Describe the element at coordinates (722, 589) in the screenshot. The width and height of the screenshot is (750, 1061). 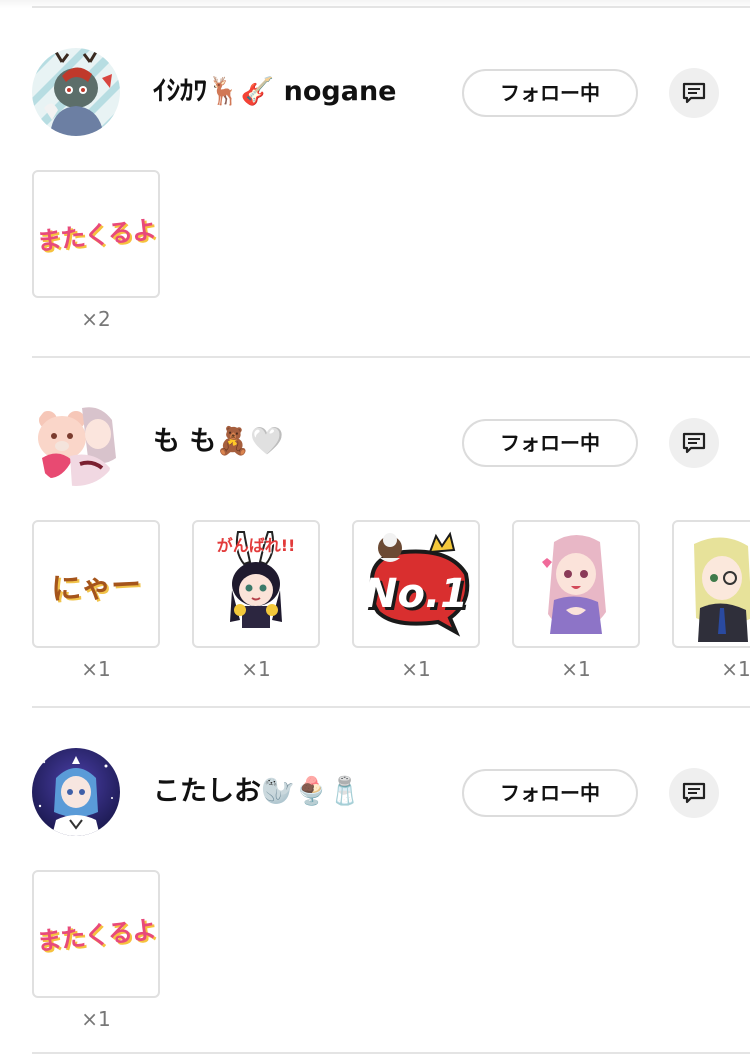
I see `blonde-character-sticker-icon` at that location.